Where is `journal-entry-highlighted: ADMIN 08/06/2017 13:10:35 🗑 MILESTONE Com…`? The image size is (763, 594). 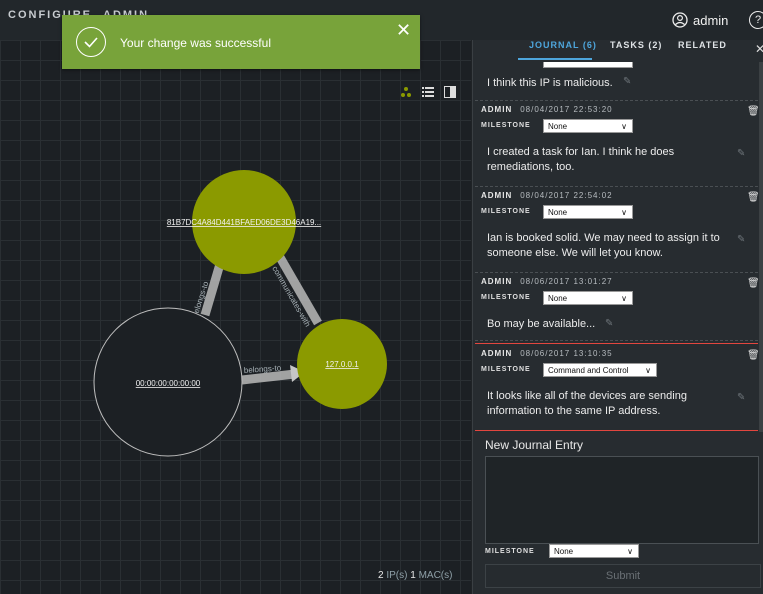 journal-entry-highlighted: ADMIN 08/06/2017 13:10:35 🗑 MILESTONE Com… is located at coordinates (616, 387).